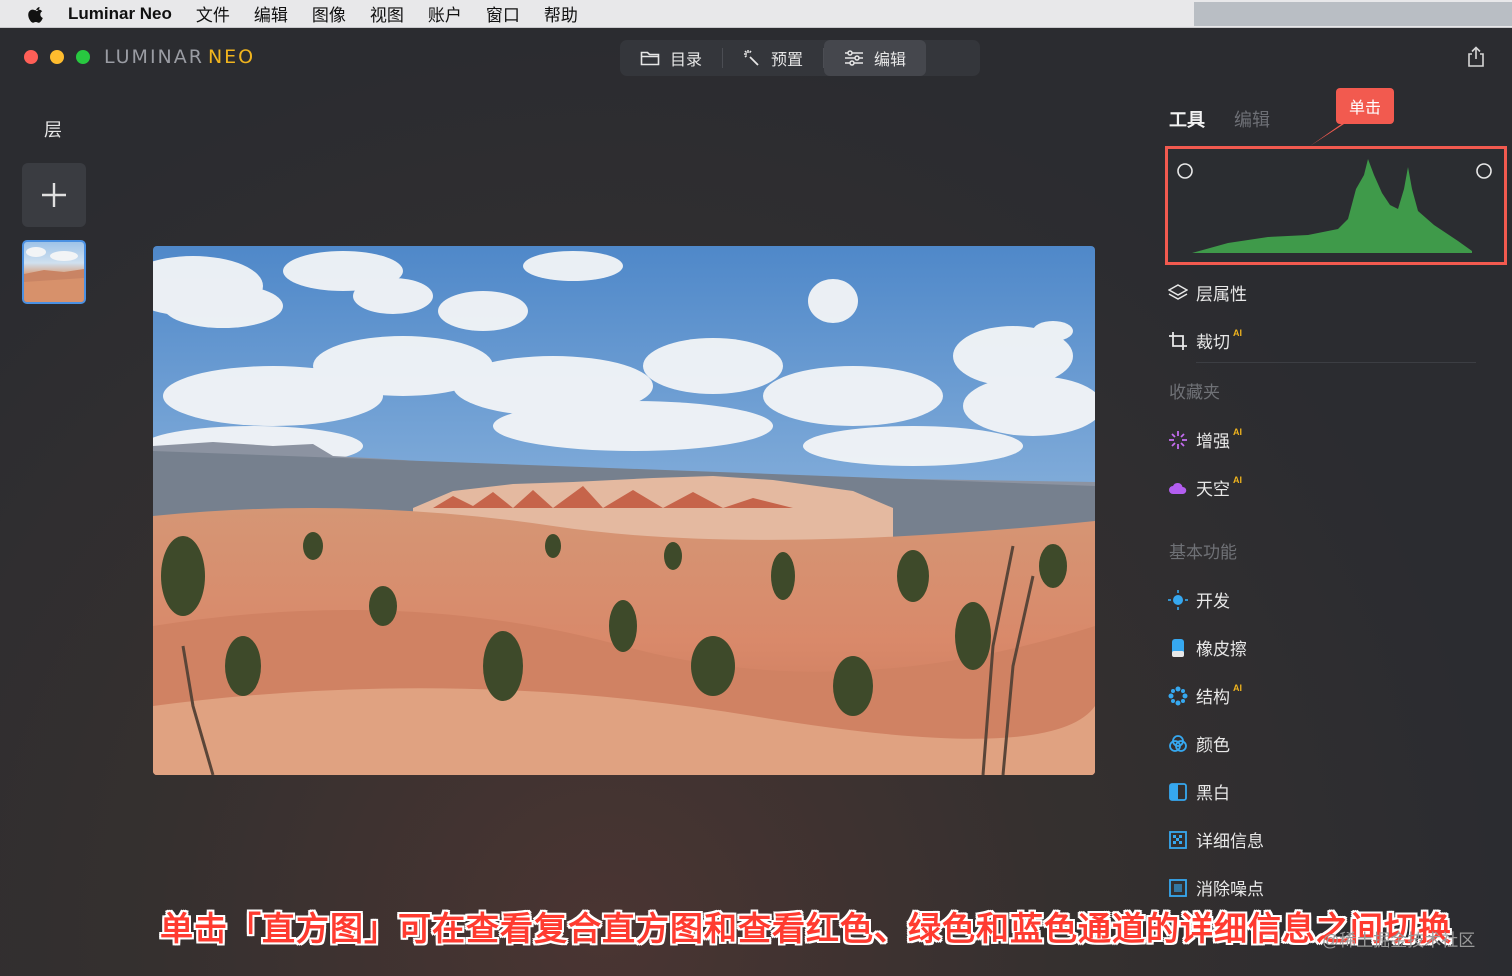  I want to click on tool-color: 颜色, so click(1199, 743).